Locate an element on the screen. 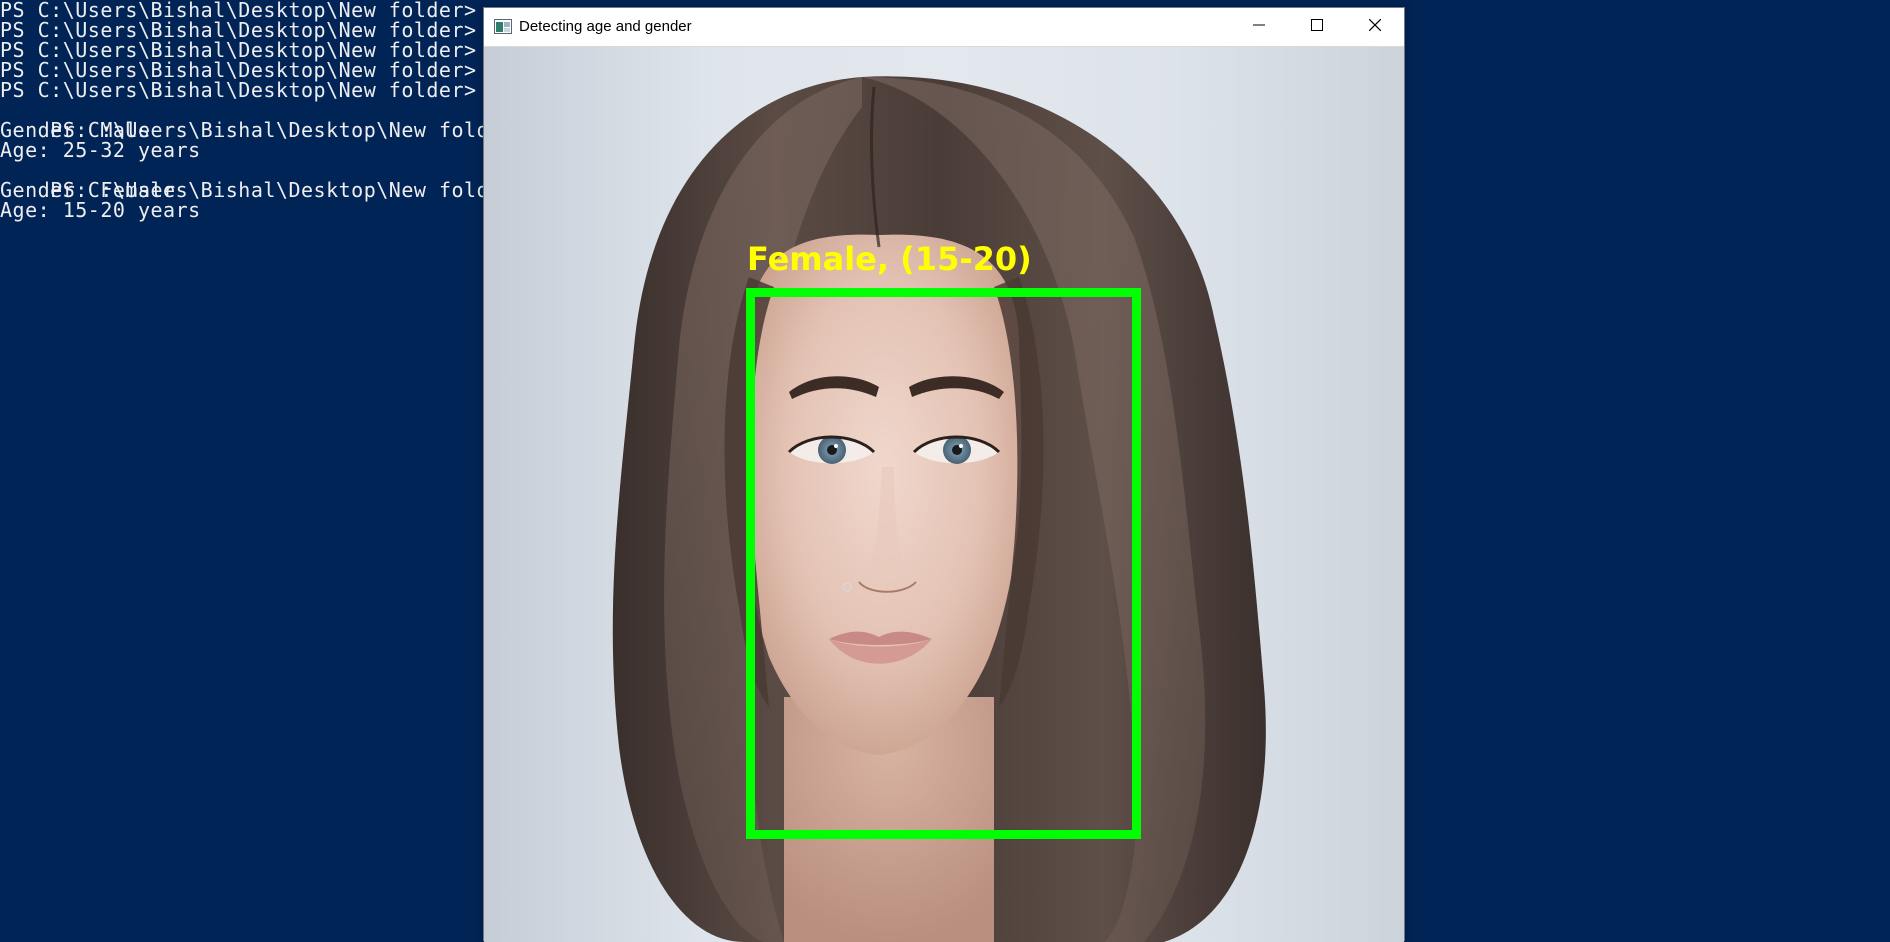 This screenshot has width=1890, height=942. close-button is located at coordinates (1375, 27).